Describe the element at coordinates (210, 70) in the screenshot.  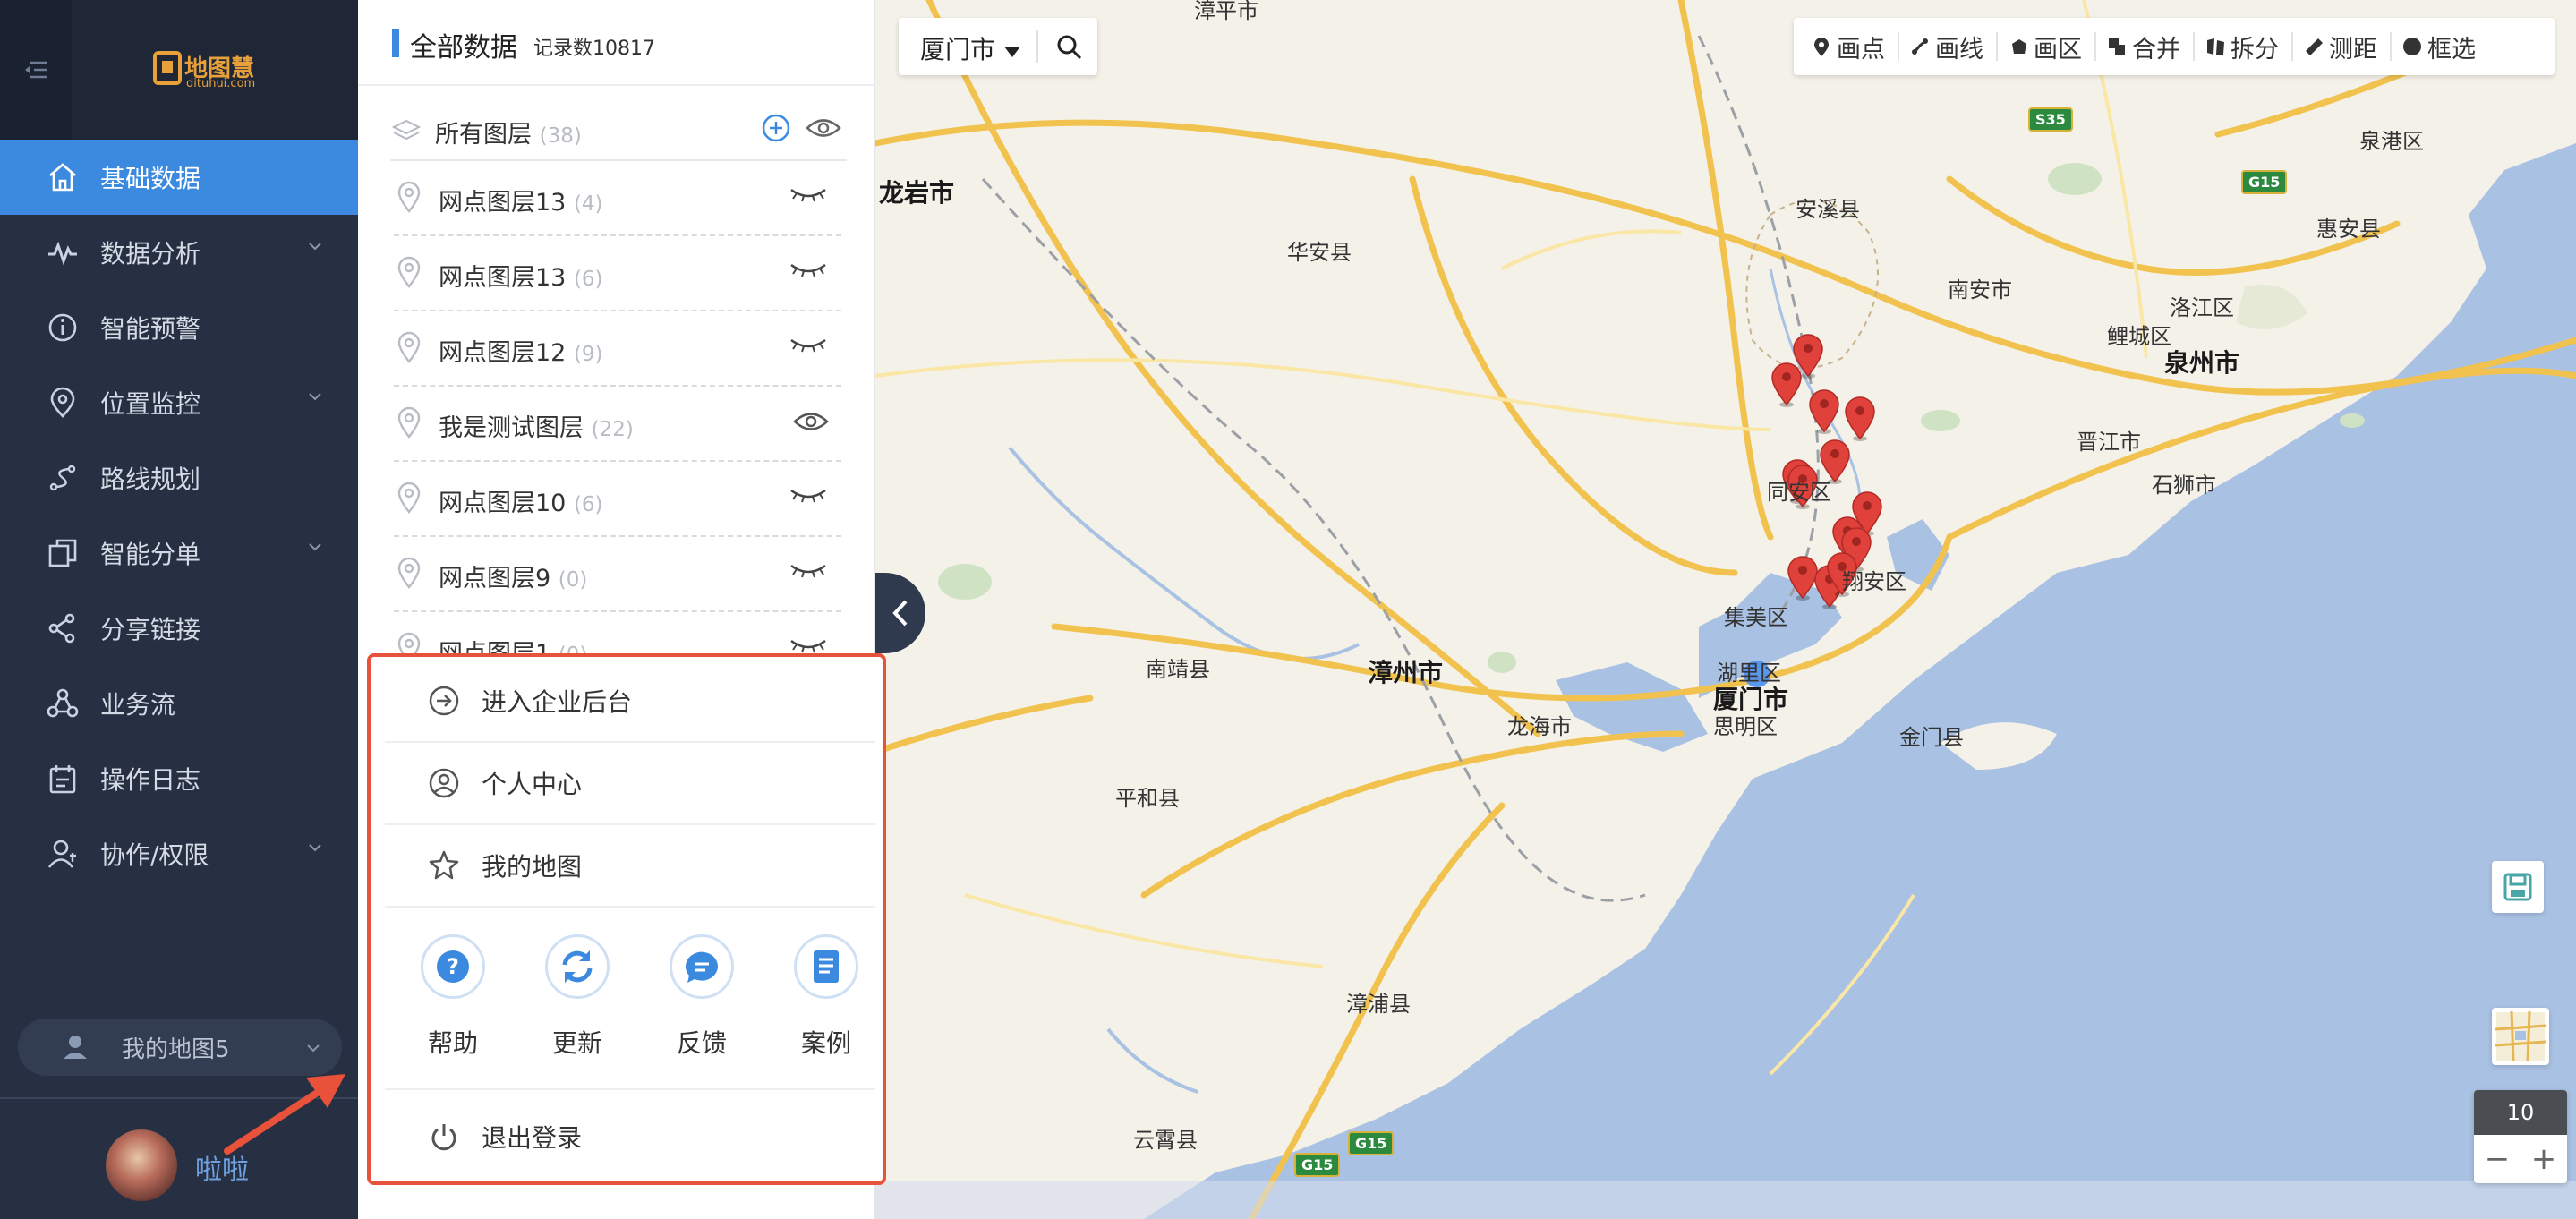
I see `app-logo: 地图慧 dituhui.com` at that location.